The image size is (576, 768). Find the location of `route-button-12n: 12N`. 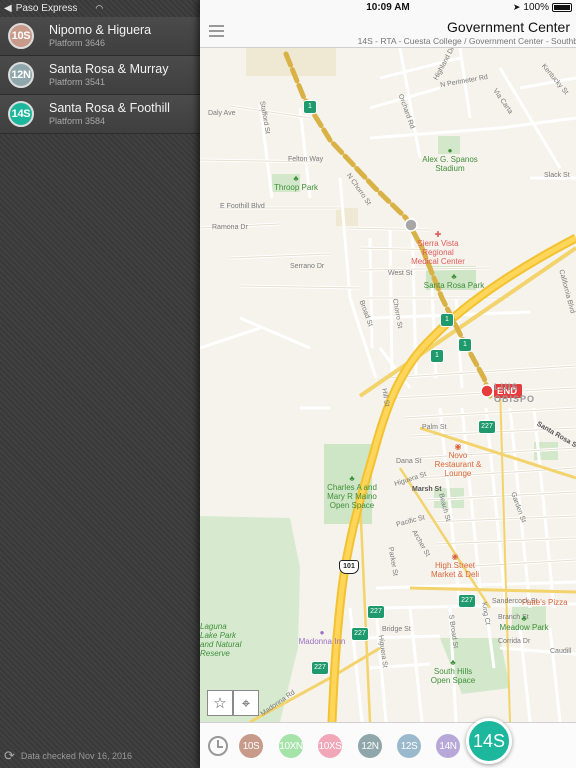

route-button-12n: 12N is located at coordinates (370, 746).